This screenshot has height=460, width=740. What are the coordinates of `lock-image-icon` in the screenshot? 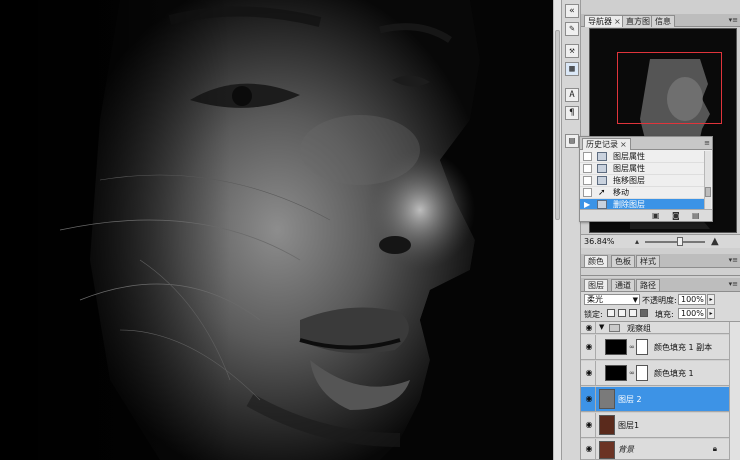 It's located at (622, 313).